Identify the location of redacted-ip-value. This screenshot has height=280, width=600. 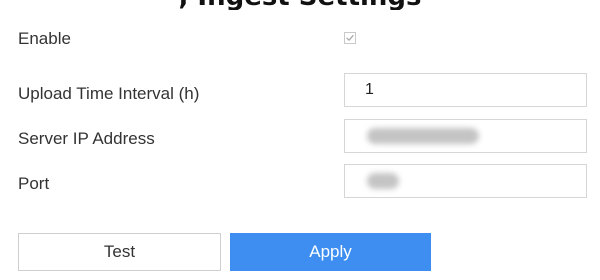
(423, 136).